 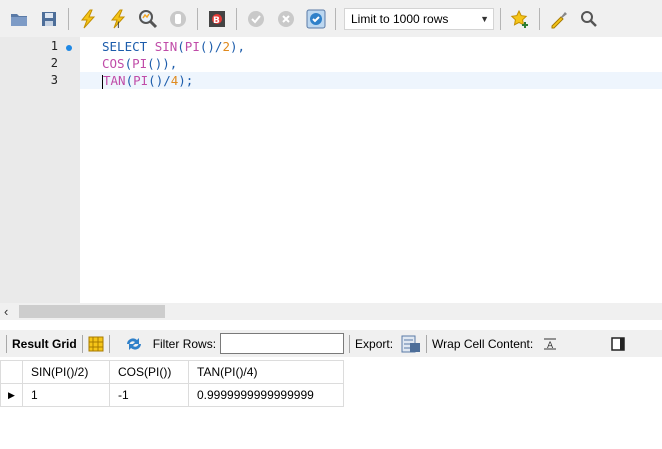 I want to click on filter-rows-input, so click(x=282, y=343).